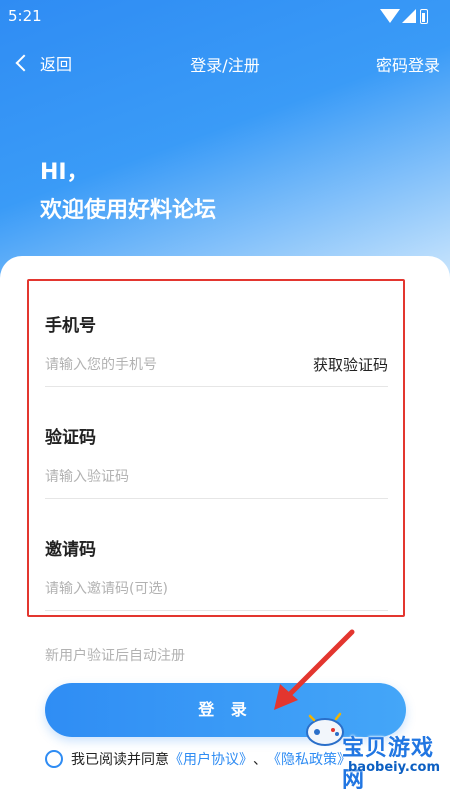  Describe the element at coordinates (408, 64) in the screenshot. I see `password-login-link: 密码登录` at that location.